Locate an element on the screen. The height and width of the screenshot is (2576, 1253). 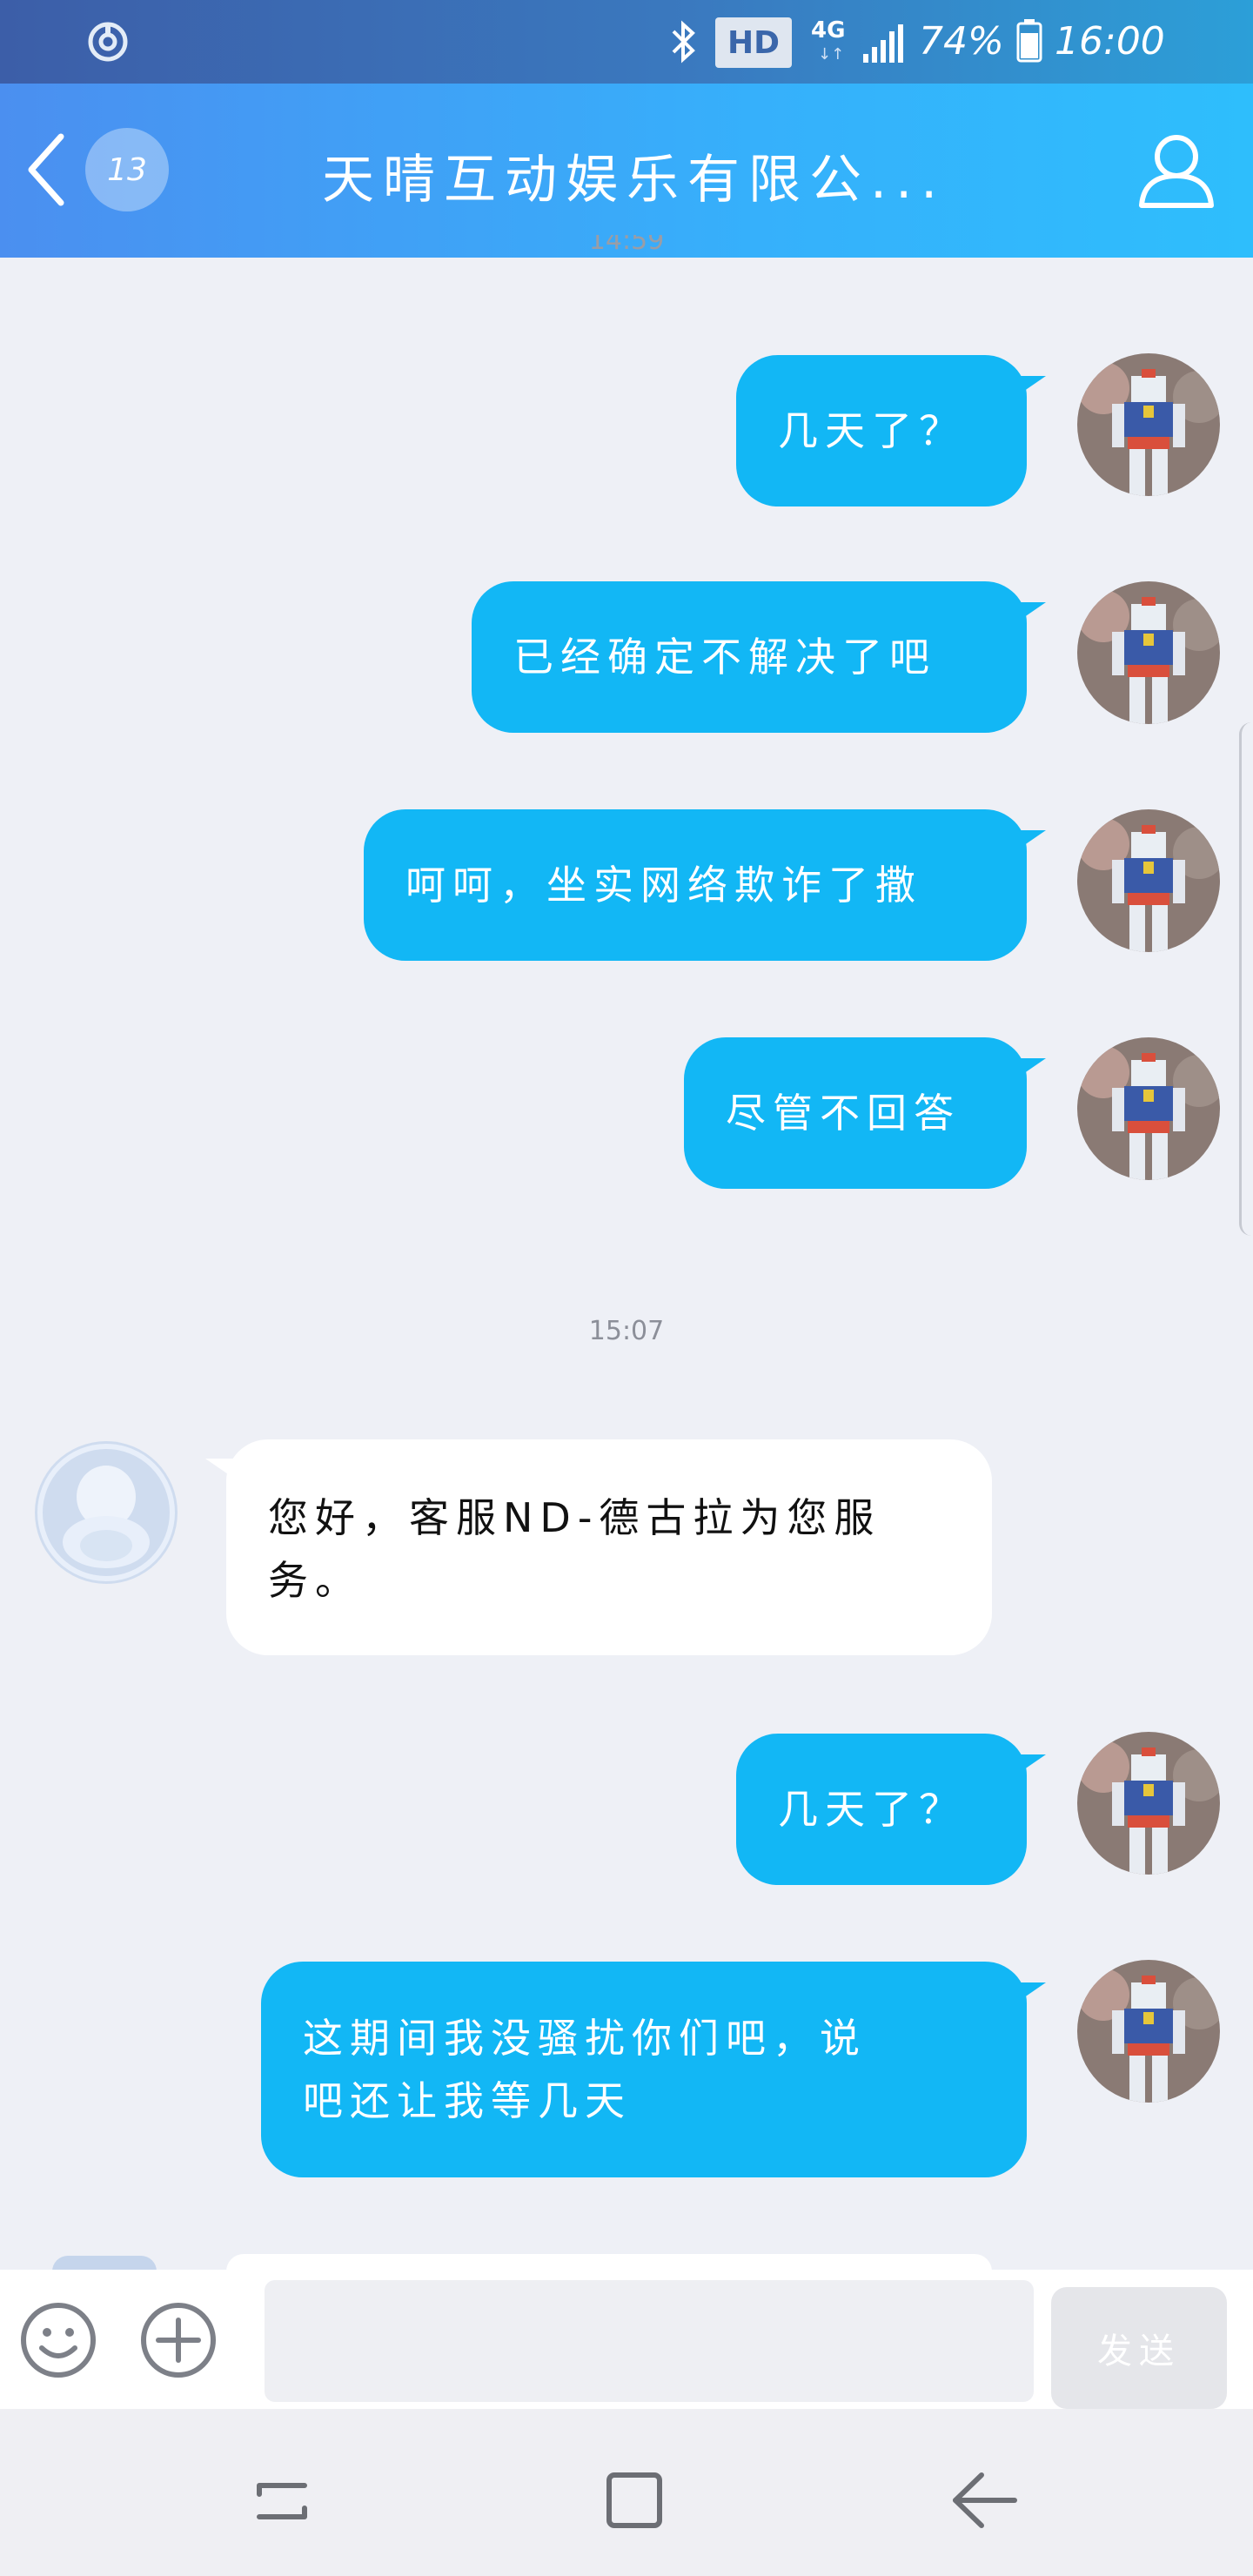
battery-icon is located at coordinates (1029, 41).